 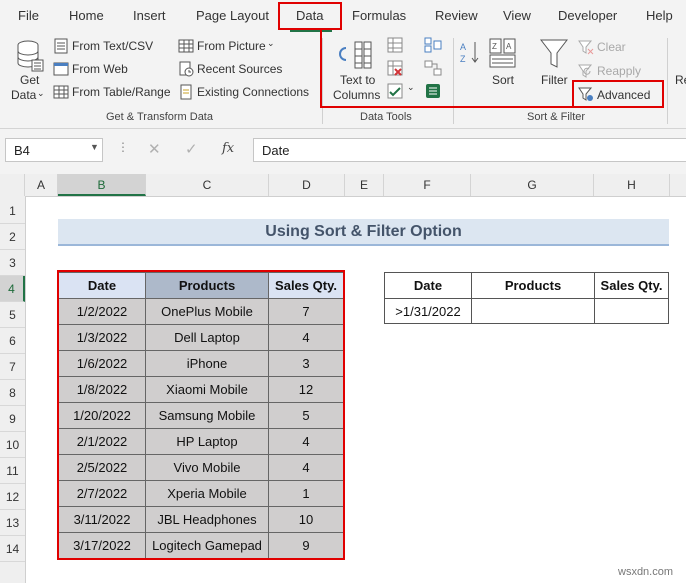 I want to click on table-cell: 5, so click(x=306, y=416).